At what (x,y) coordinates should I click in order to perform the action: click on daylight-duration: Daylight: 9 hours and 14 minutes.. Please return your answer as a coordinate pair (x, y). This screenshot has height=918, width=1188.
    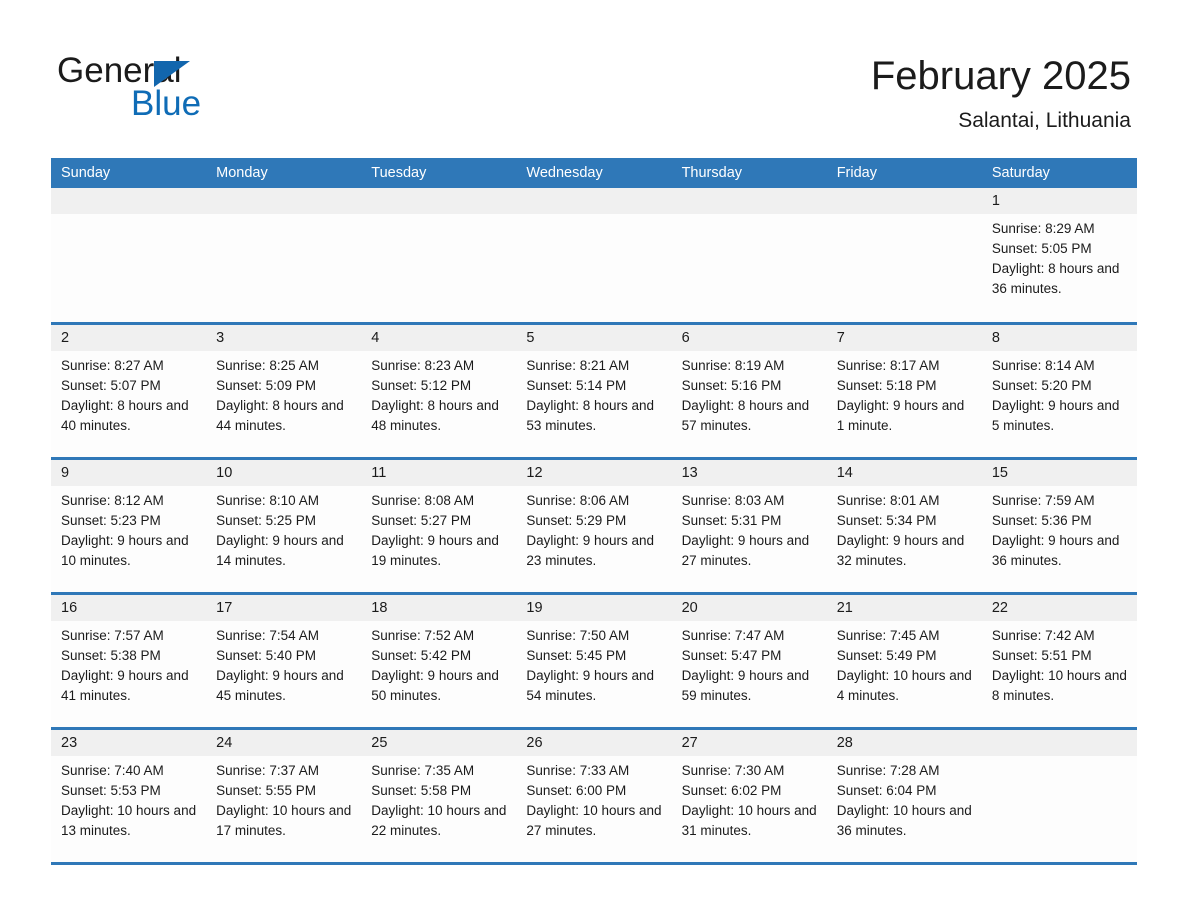
    Looking at the image, I should click on (280, 550).